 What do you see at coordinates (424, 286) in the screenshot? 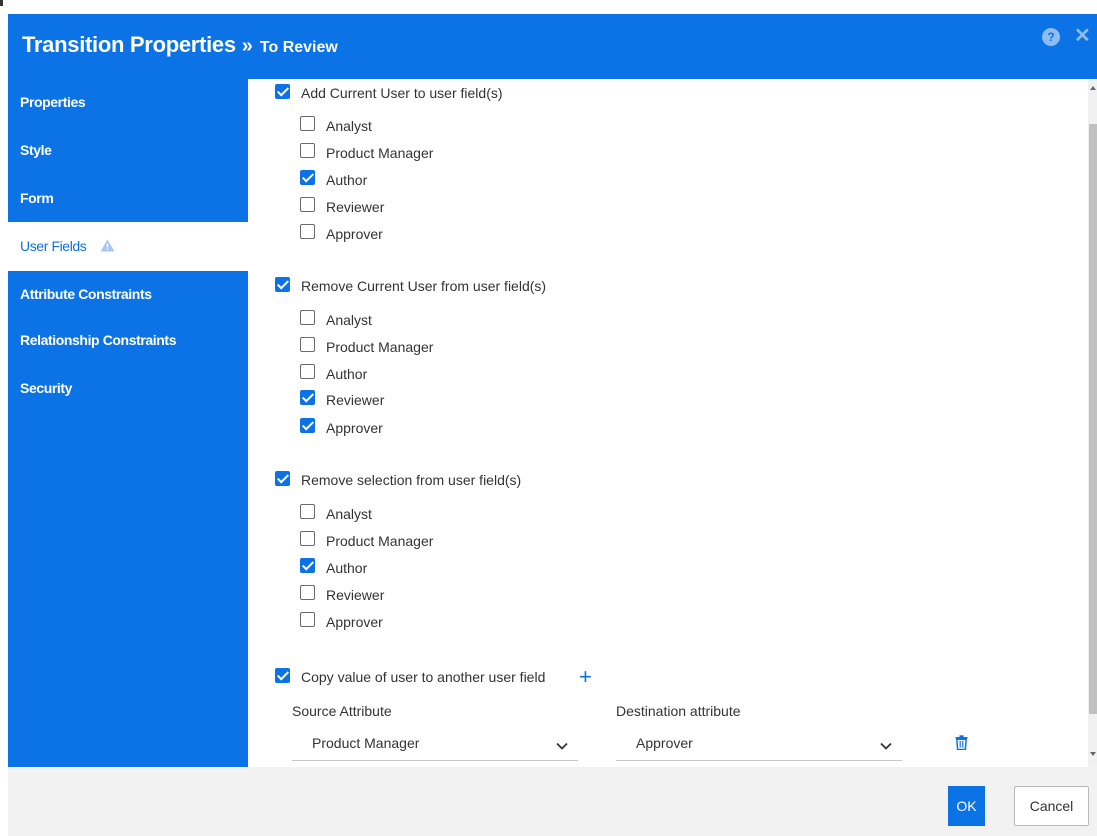
I see `remove-current-user-label: Remove Current User from user field(s)` at bounding box center [424, 286].